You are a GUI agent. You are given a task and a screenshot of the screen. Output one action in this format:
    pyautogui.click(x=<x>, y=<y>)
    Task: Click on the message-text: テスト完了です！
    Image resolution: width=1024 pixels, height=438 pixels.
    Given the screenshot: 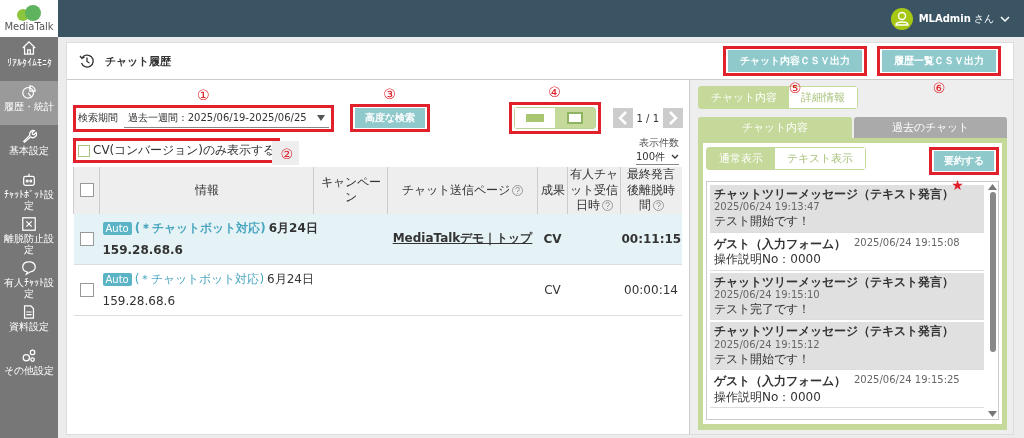 What is the action you would take?
    pyautogui.click(x=762, y=309)
    